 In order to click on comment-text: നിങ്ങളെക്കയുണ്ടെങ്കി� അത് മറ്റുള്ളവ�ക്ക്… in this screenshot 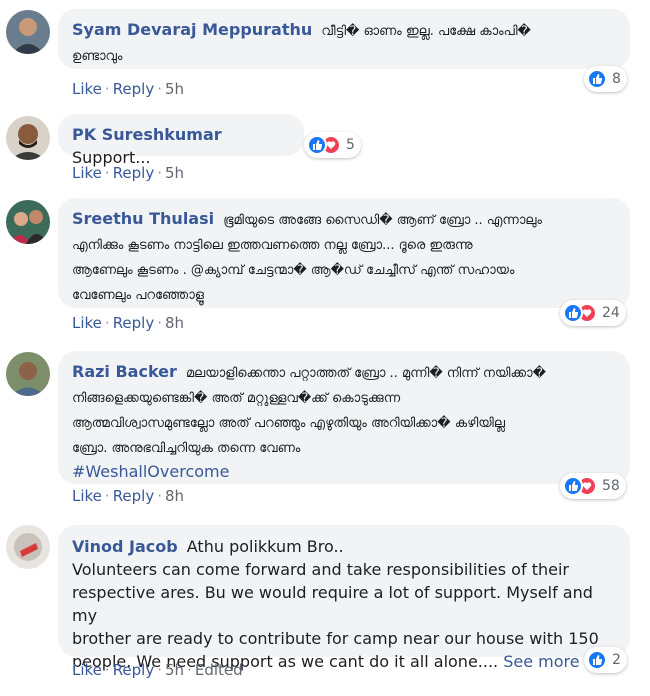, I will do `click(236, 398)`.